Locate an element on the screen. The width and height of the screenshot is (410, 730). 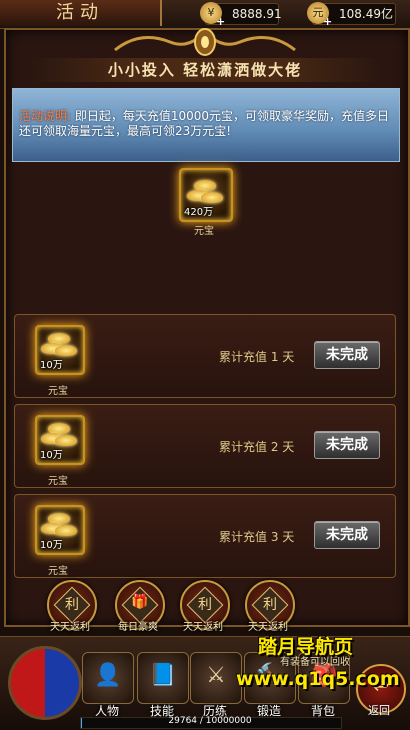
silver-value: 8888.91 is located at coordinates (257, 14).